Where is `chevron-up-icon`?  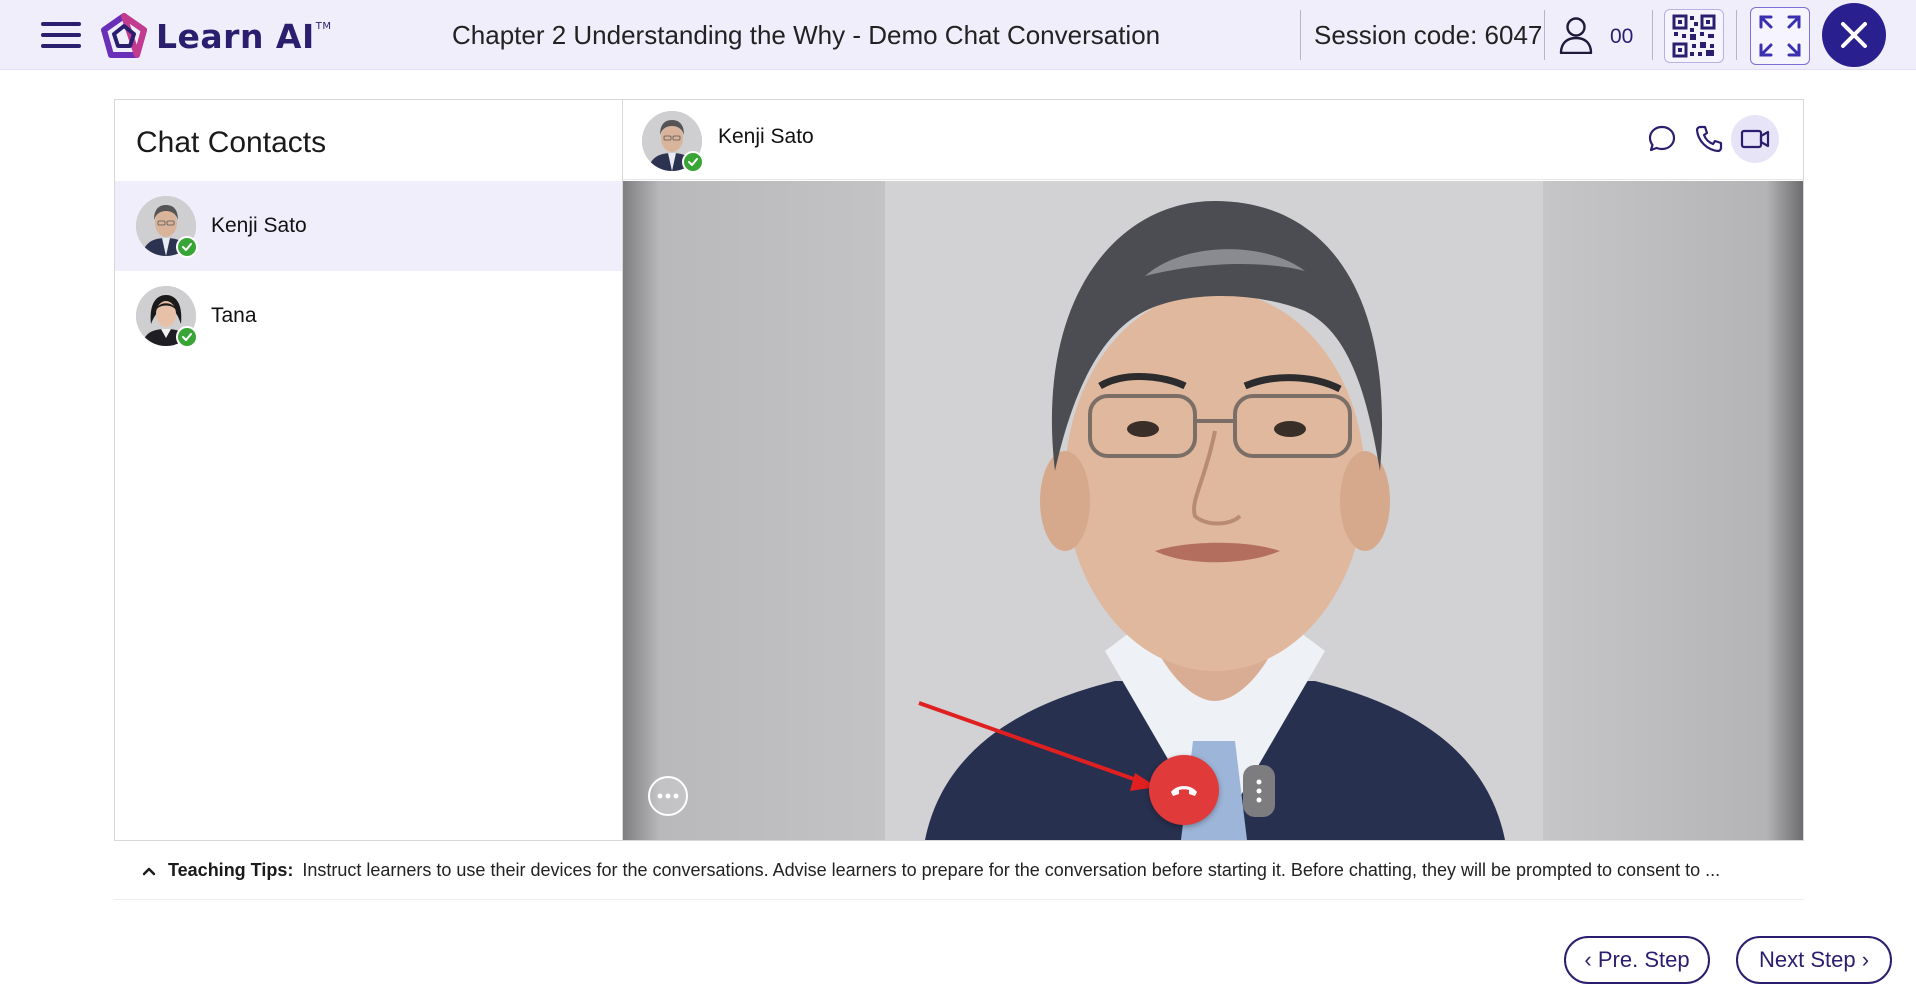 chevron-up-icon is located at coordinates (149, 871).